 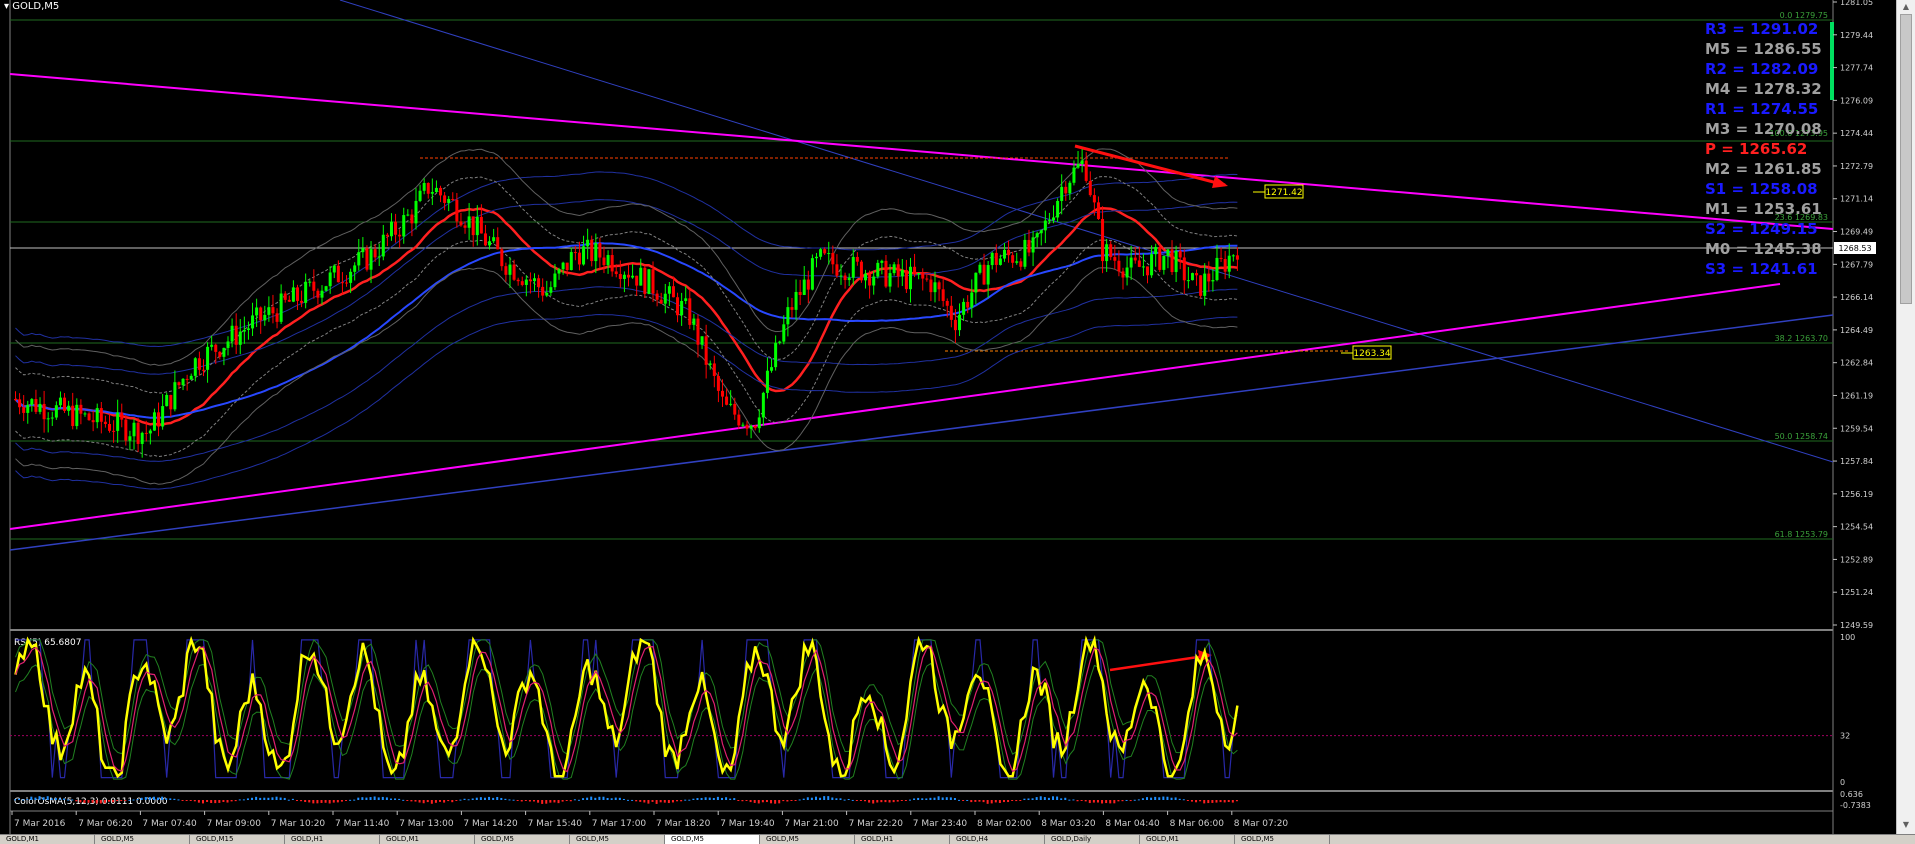 What do you see at coordinates (1906, 7) in the screenshot?
I see `scroll-up-icon: ▲` at bounding box center [1906, 7].